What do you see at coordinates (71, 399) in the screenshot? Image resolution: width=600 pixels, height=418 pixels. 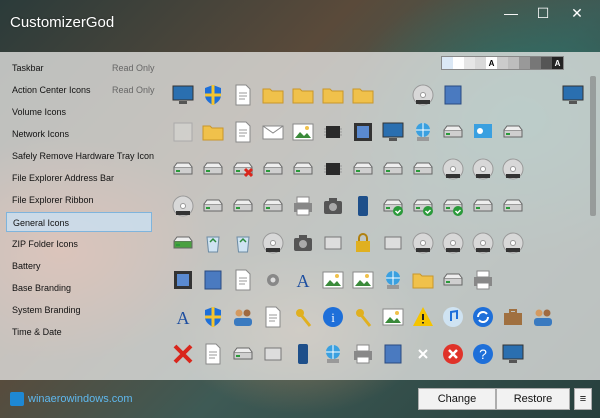 I see `brand-link: winaerowindows.com` at bounding box center [71, 399].